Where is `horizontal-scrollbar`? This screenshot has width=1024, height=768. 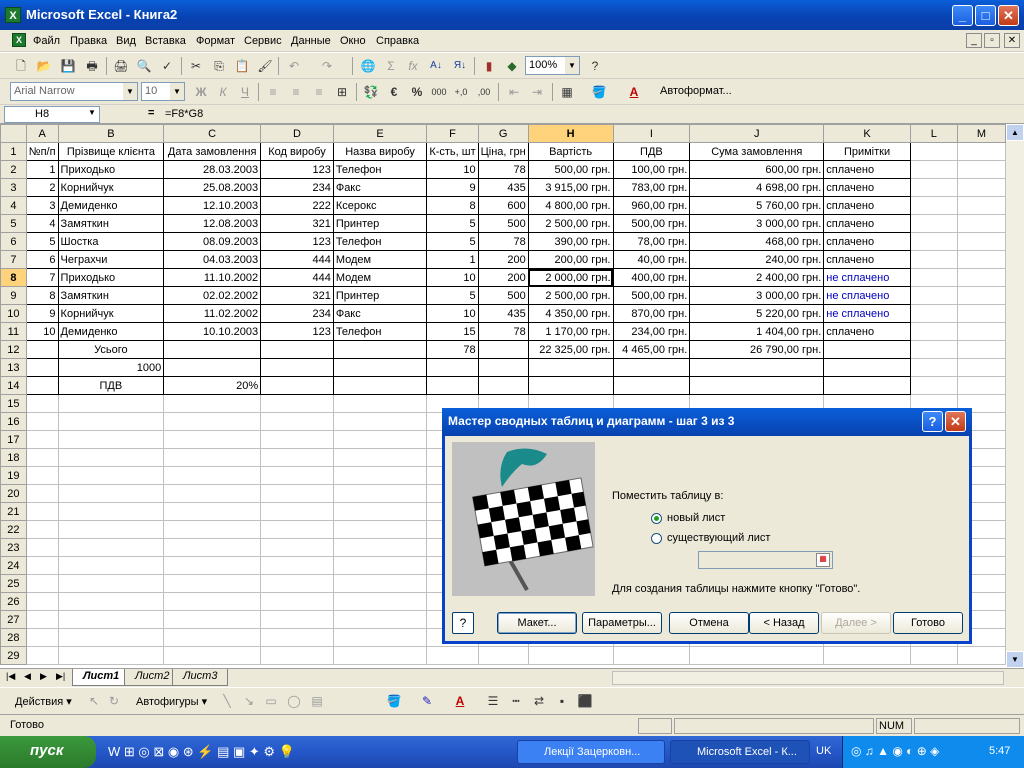 horizontal-scrollbar is located at coordinates (808, 678).